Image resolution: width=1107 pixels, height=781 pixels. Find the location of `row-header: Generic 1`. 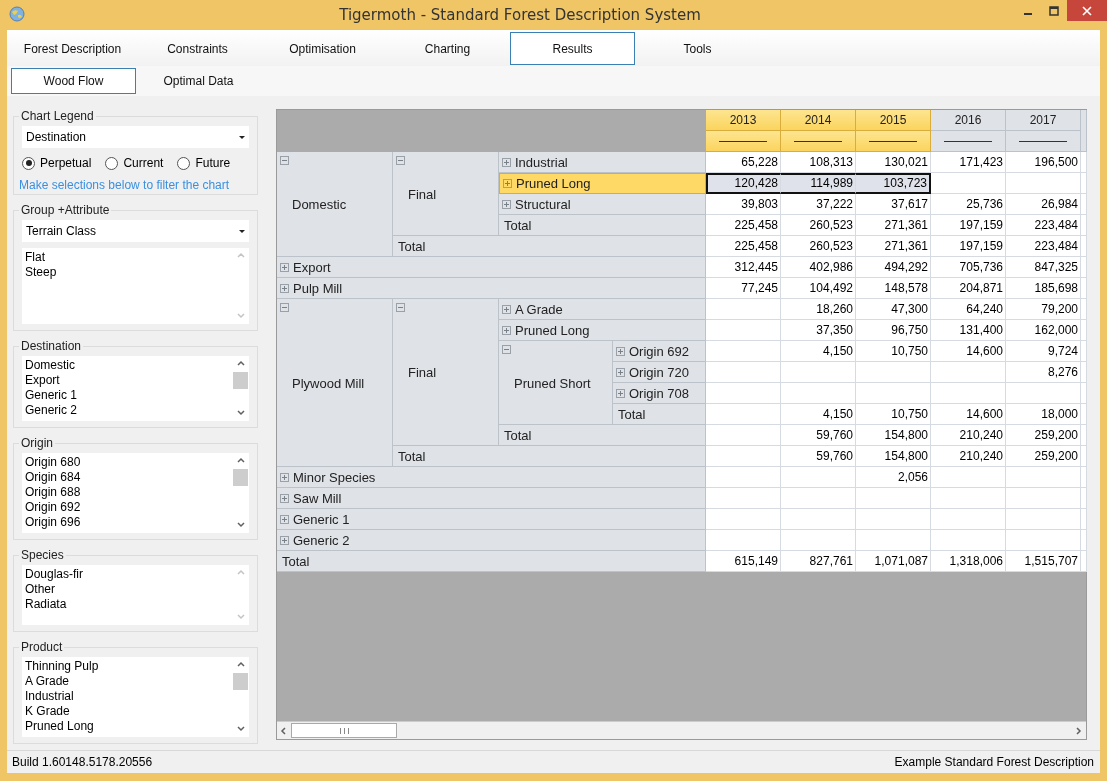

row-header: Generic 1 is located at coordinates (491, 519).